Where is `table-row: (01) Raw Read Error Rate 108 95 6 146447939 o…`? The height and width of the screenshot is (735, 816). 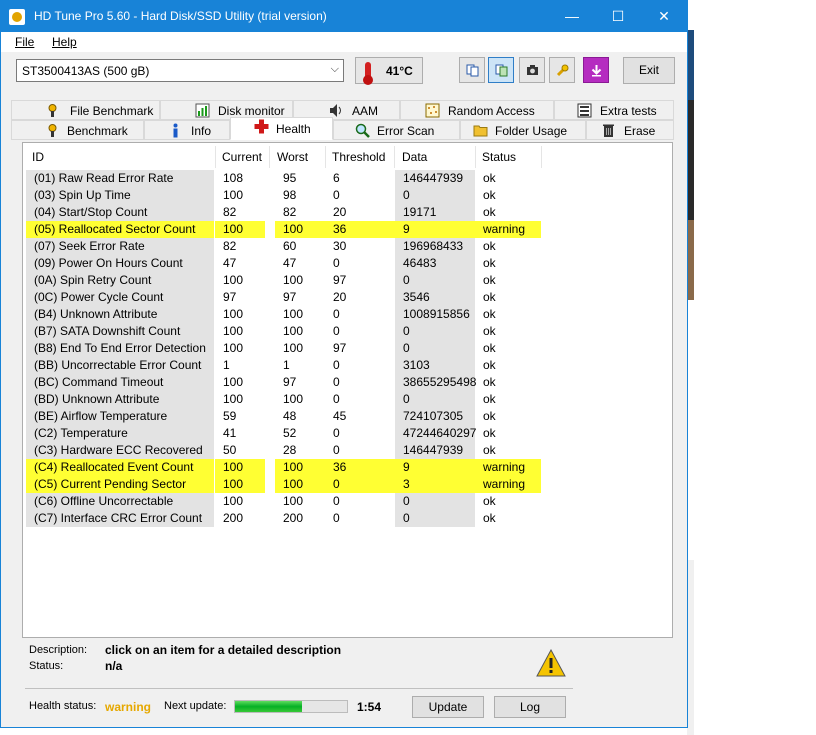
table-row: (01) Raw Read Error Rate 108 95 6 146447939 o… is located at coordinates (348, 178).